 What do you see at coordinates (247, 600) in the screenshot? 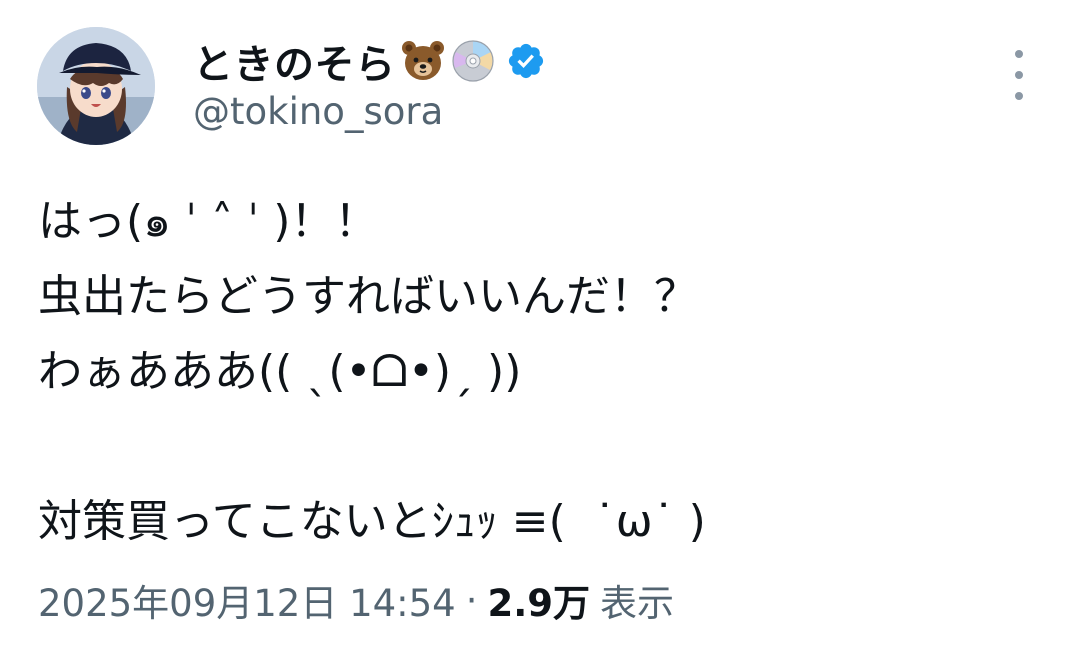
I see `timestamp: 2025年09月12日 14:54` at bounding box center [247, 600].